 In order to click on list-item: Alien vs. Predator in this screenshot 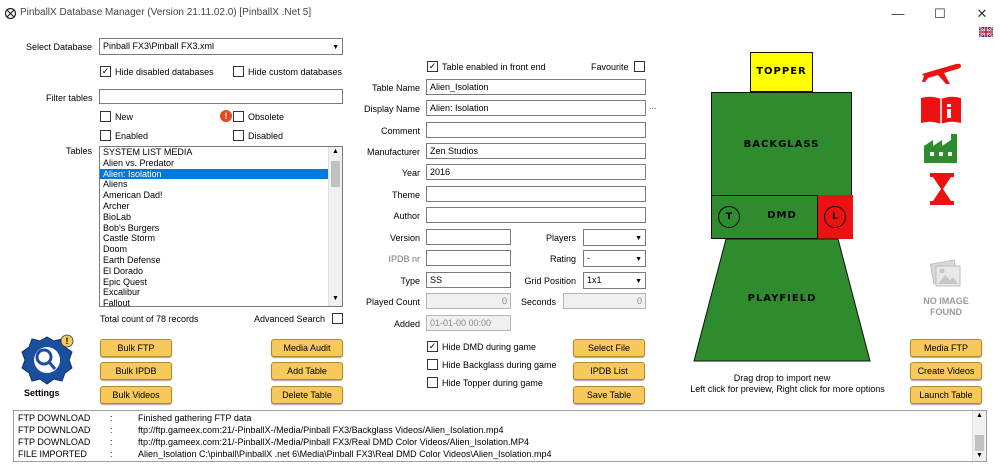, I will do `click(221, 163)`.